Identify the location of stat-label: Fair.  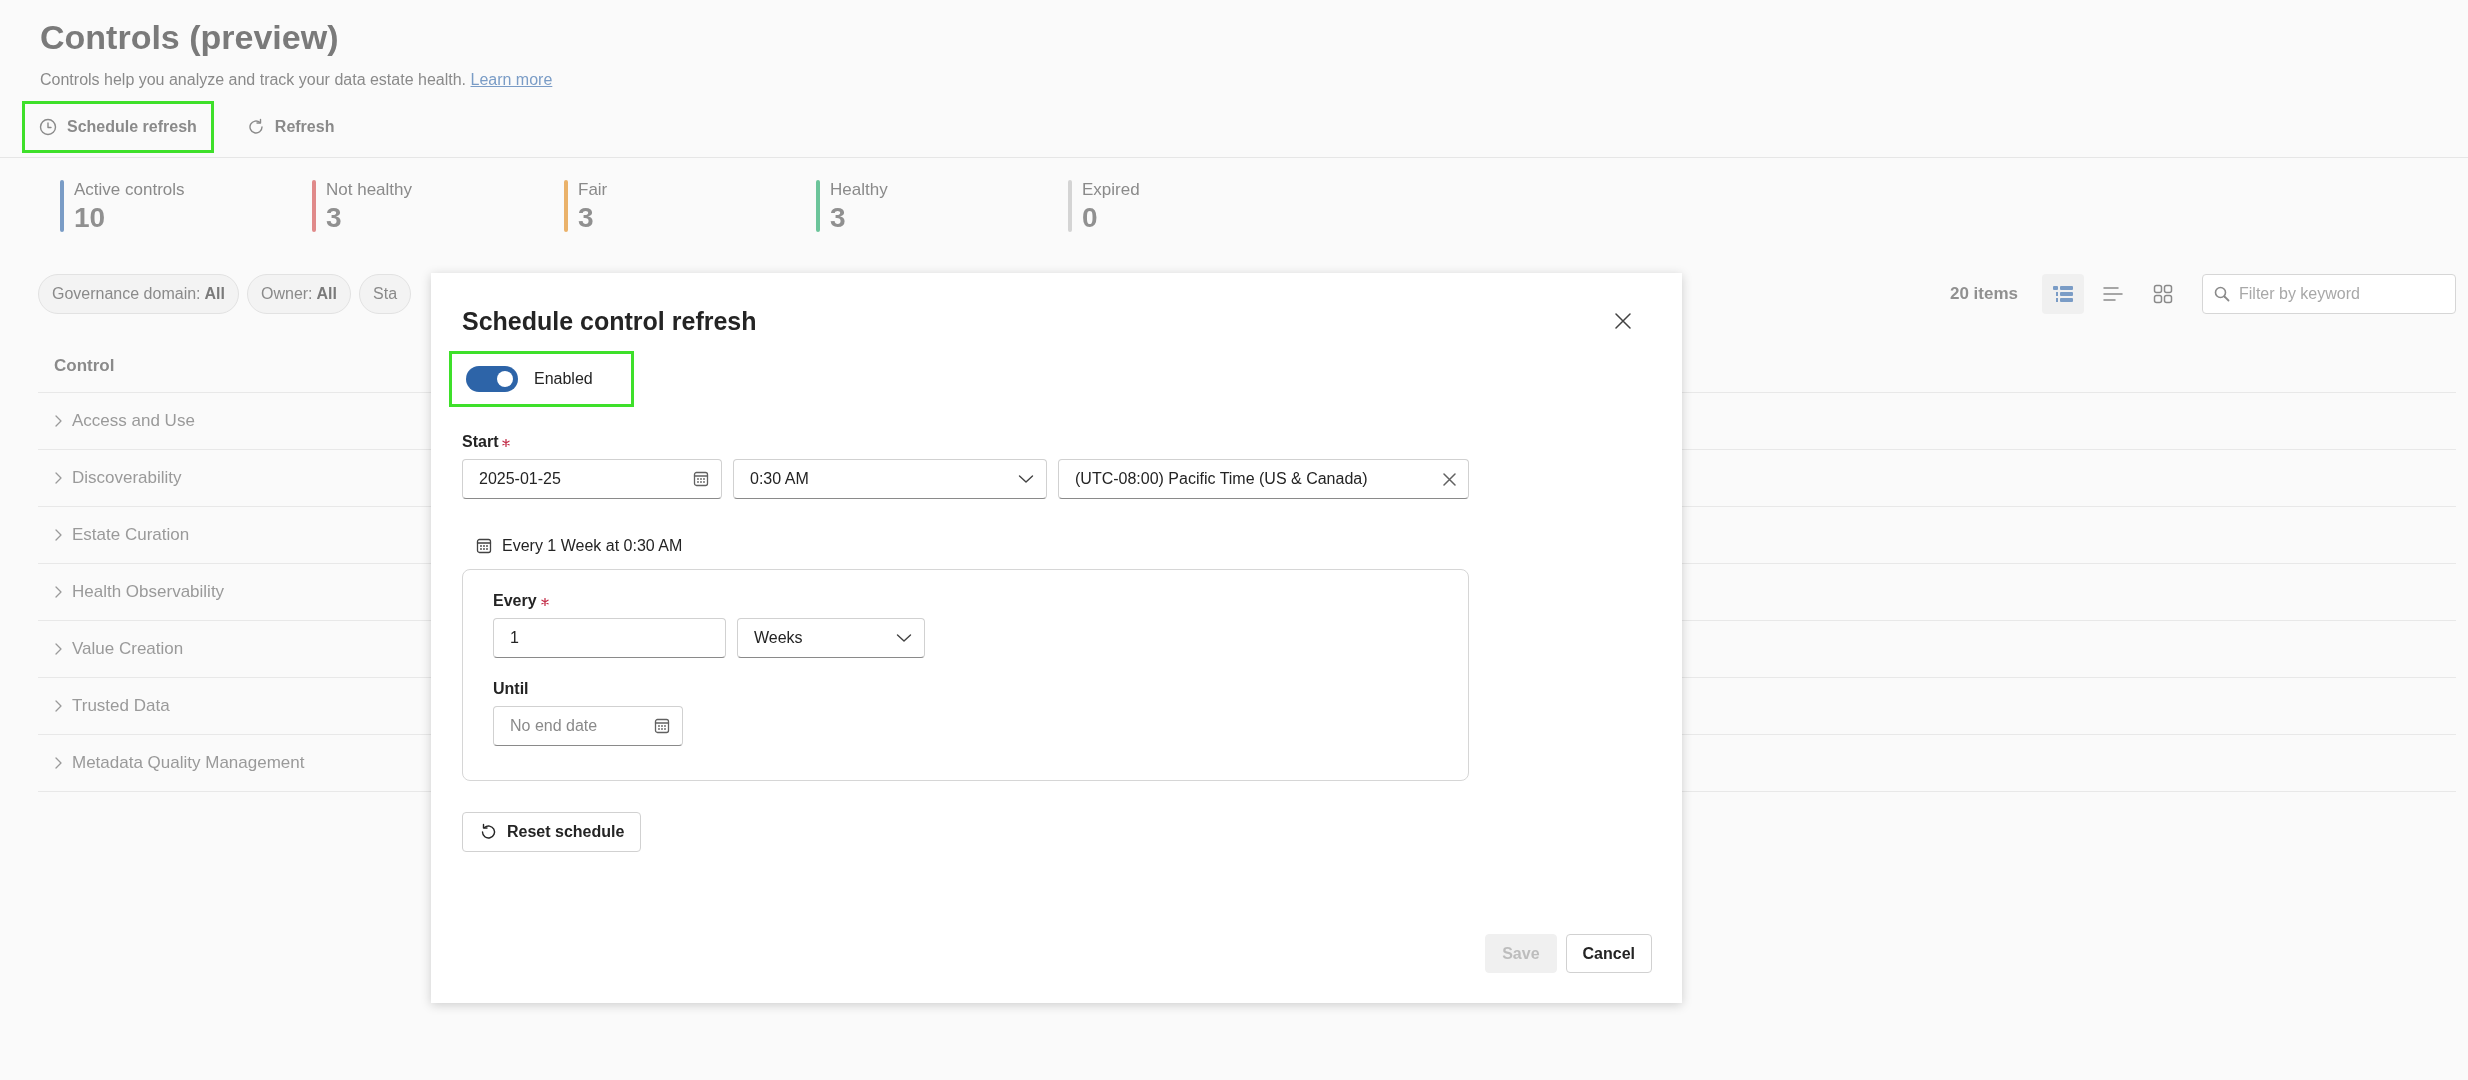
(593, 190).